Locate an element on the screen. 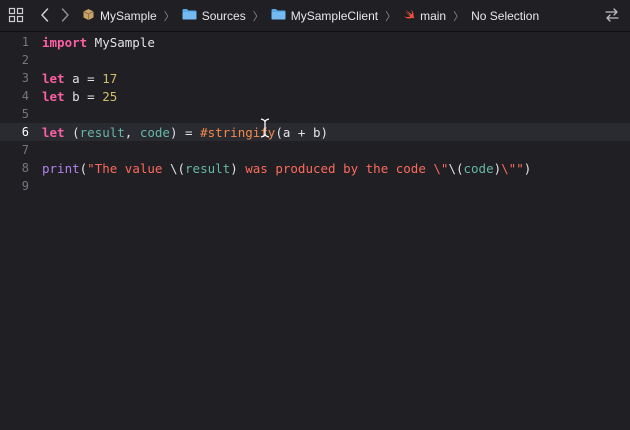 This screenshot has width=630, height=430. swap-arrows-icon is located at coordinates (612, 15).